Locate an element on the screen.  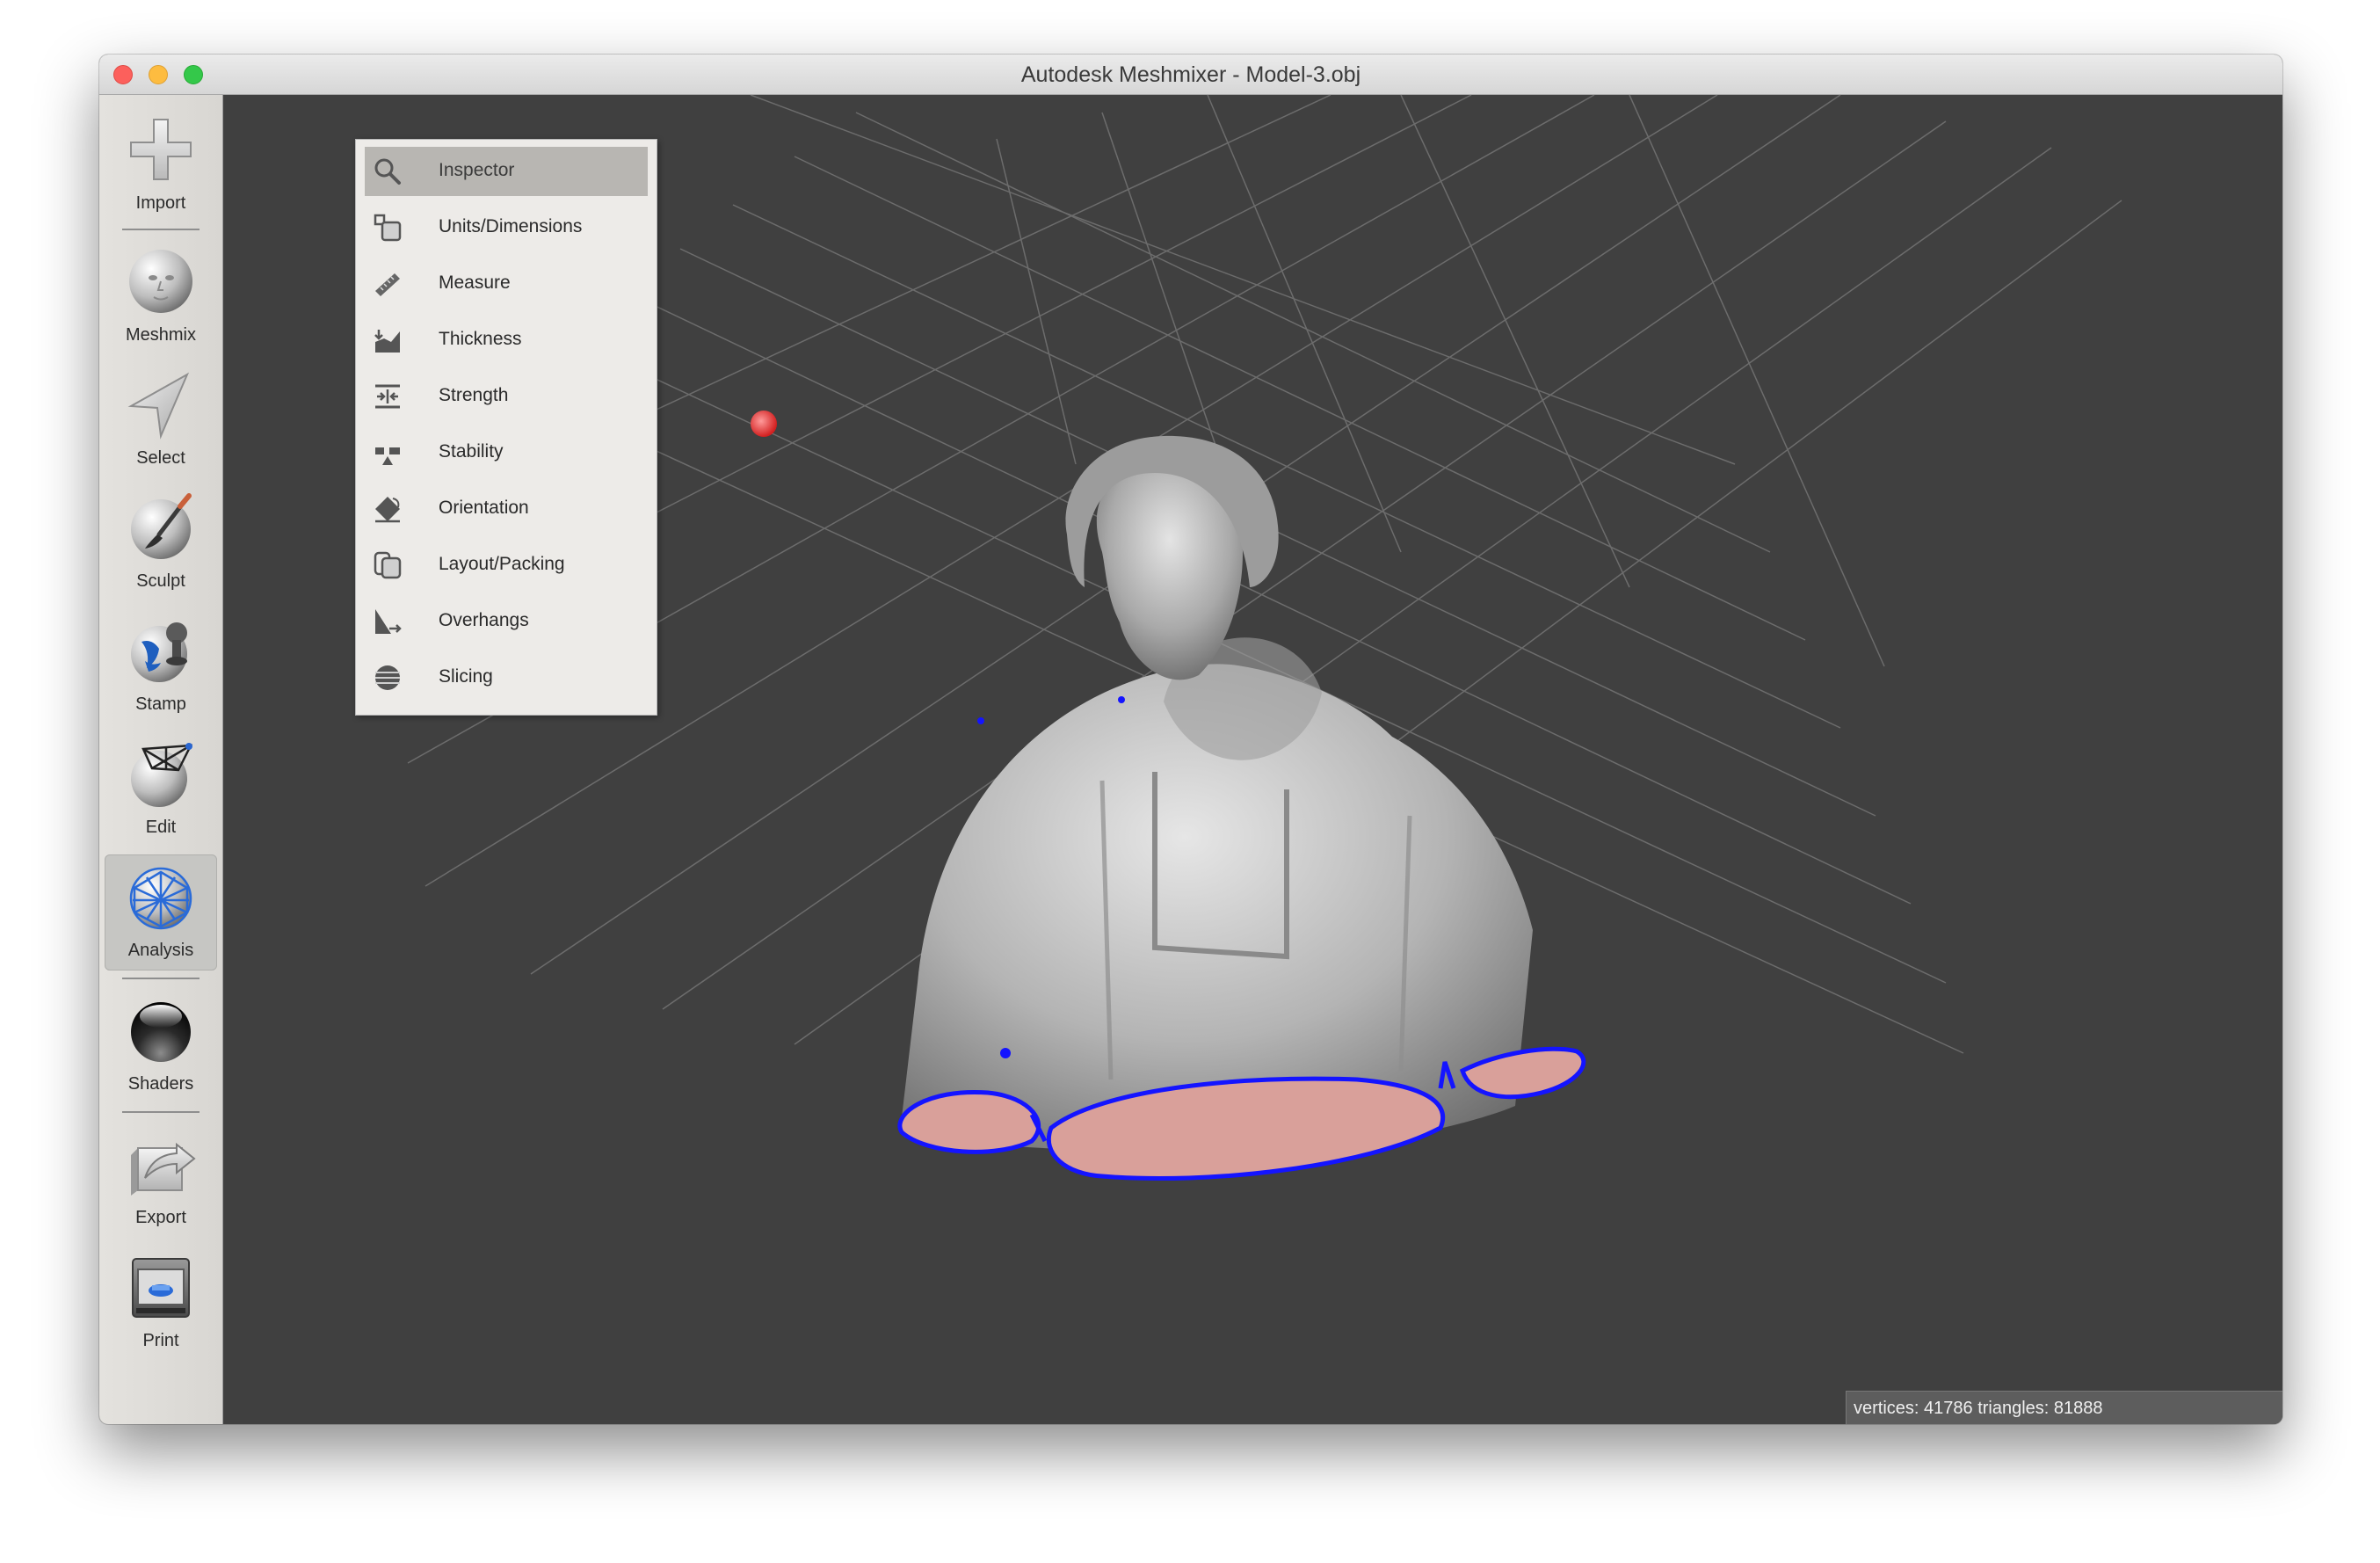
units-icon is located at coordinates (388, 228).